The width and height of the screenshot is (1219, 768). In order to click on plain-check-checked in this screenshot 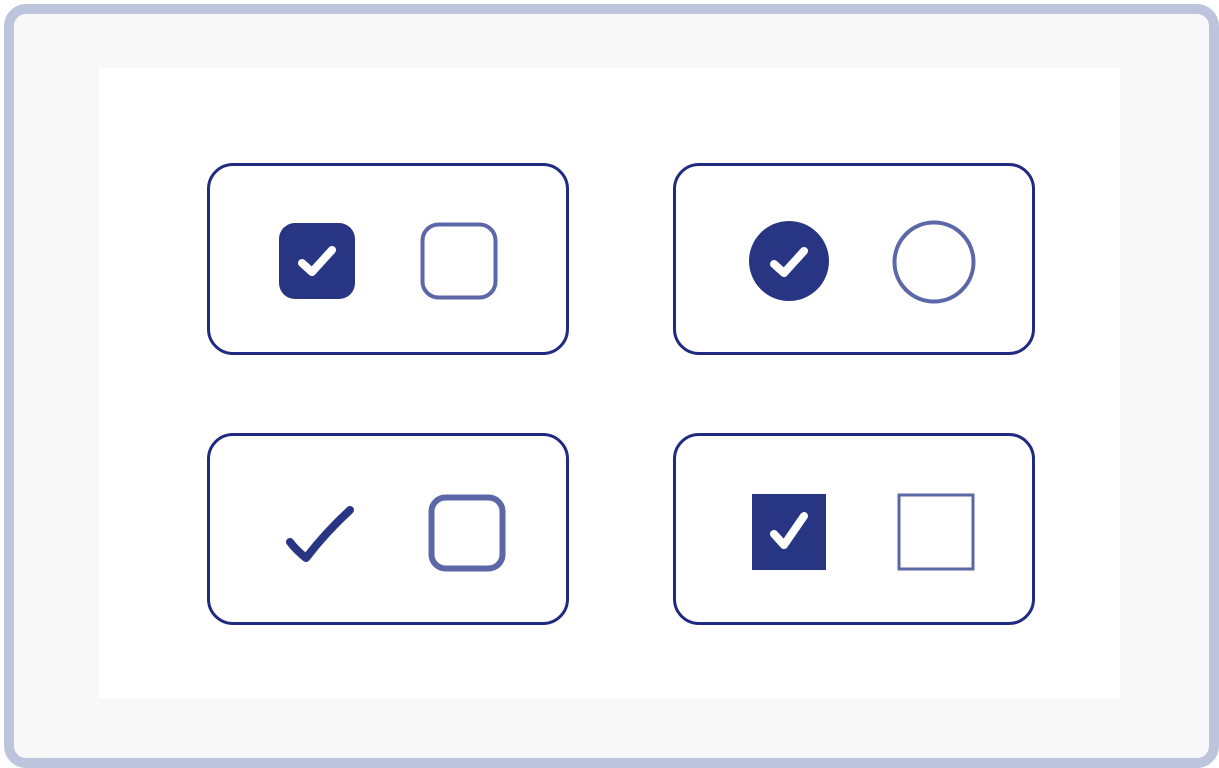, I will do `click(321, 533)`.